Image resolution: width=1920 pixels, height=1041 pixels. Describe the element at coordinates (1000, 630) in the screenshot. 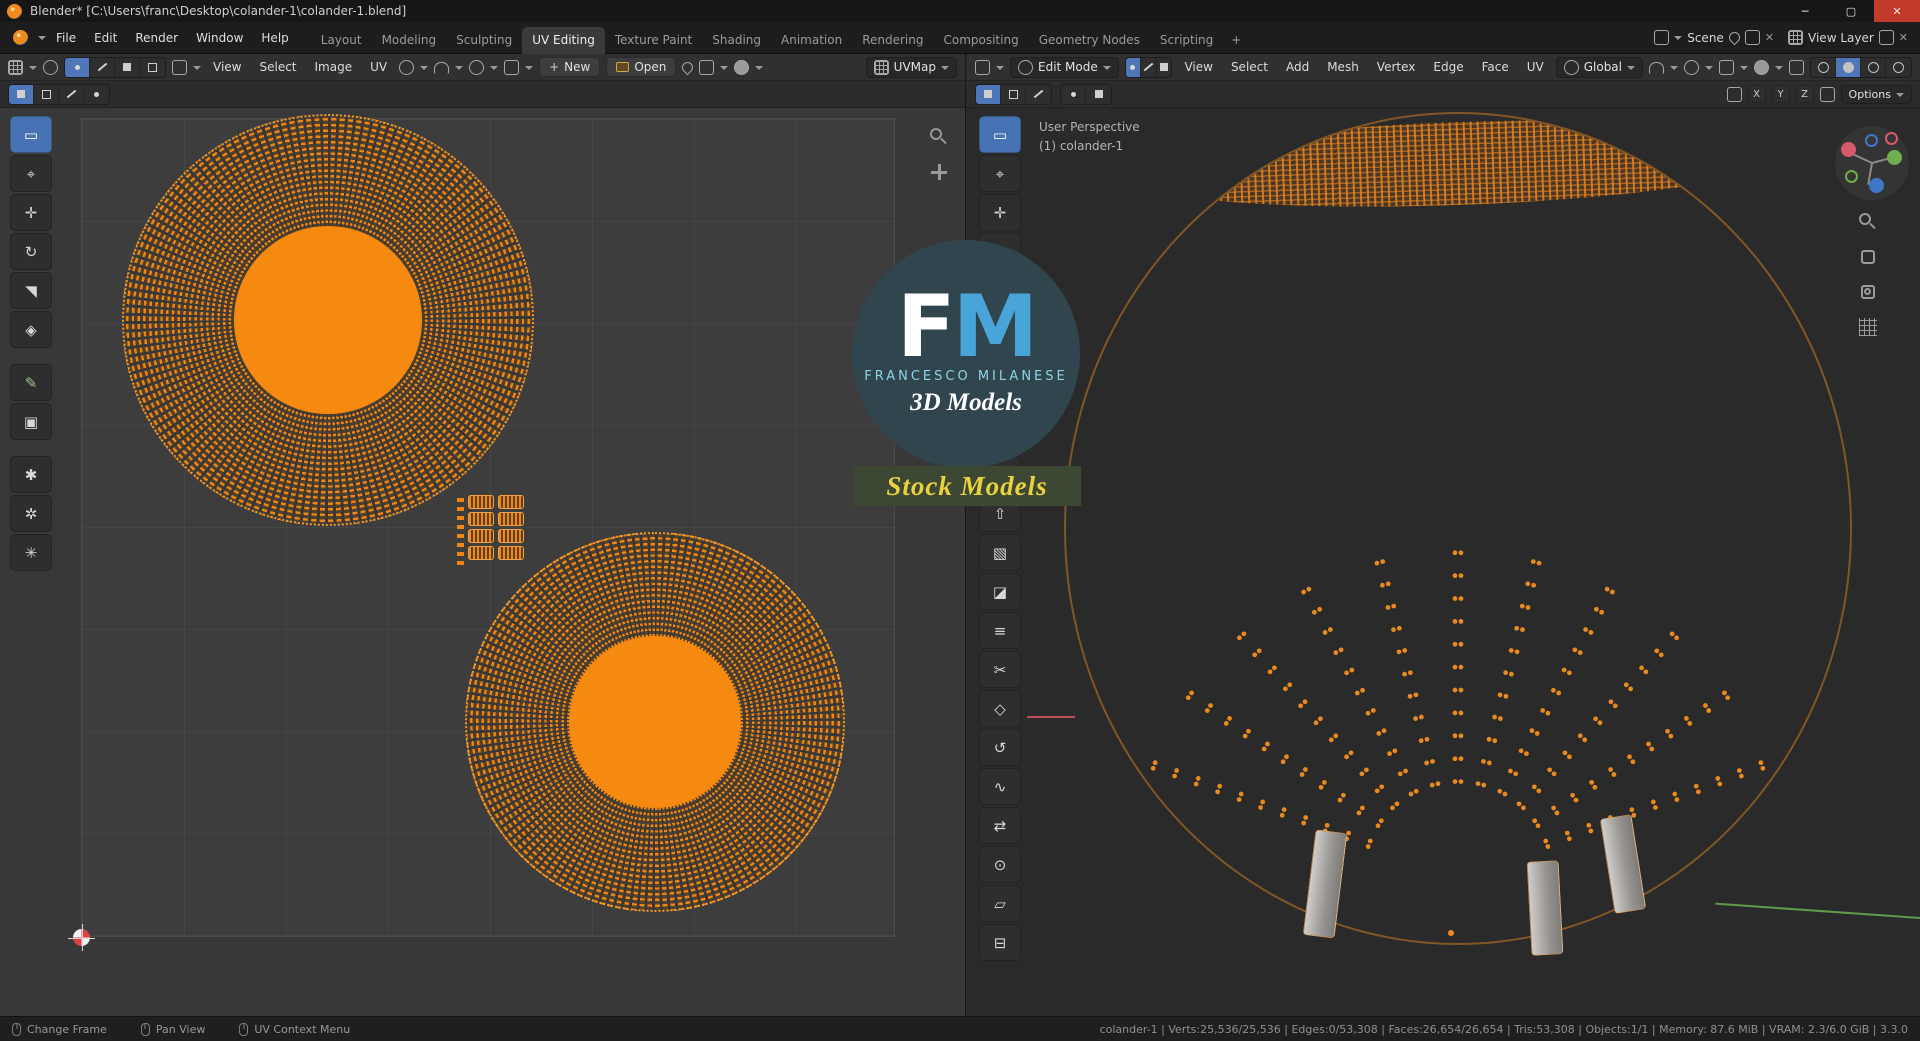

I see `tool-loop-cut: ≡` at that location.